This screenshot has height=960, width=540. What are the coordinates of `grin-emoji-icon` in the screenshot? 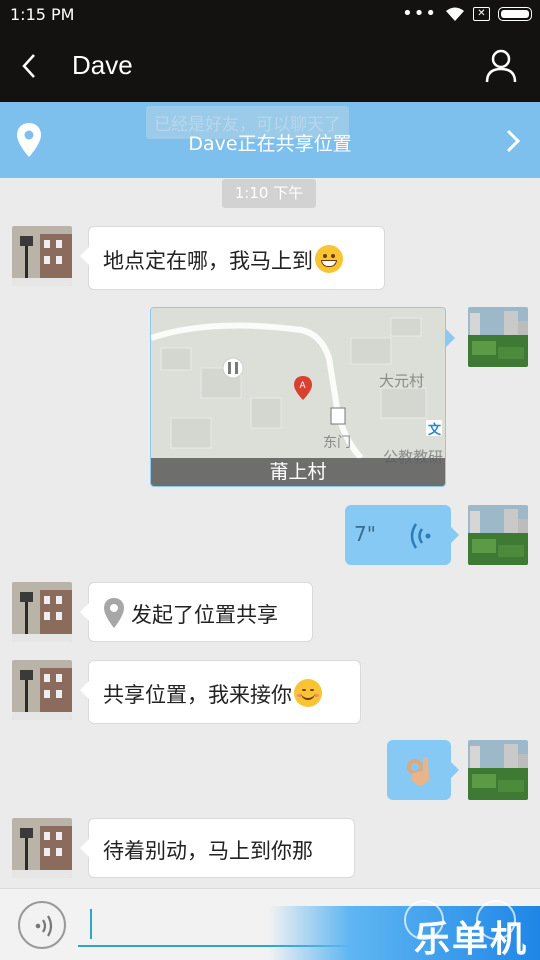 It's located at (329, 259).